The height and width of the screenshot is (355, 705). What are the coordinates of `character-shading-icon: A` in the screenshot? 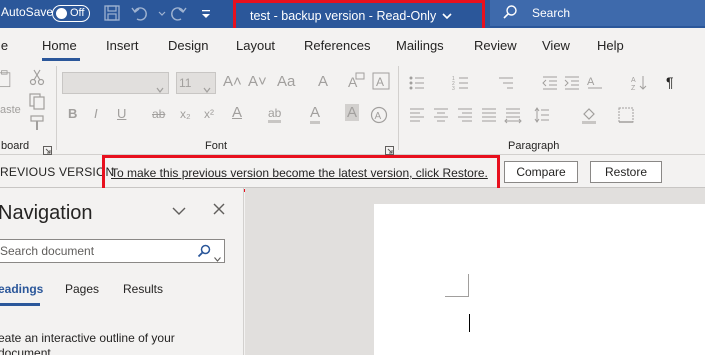 It's located at (352, 112).